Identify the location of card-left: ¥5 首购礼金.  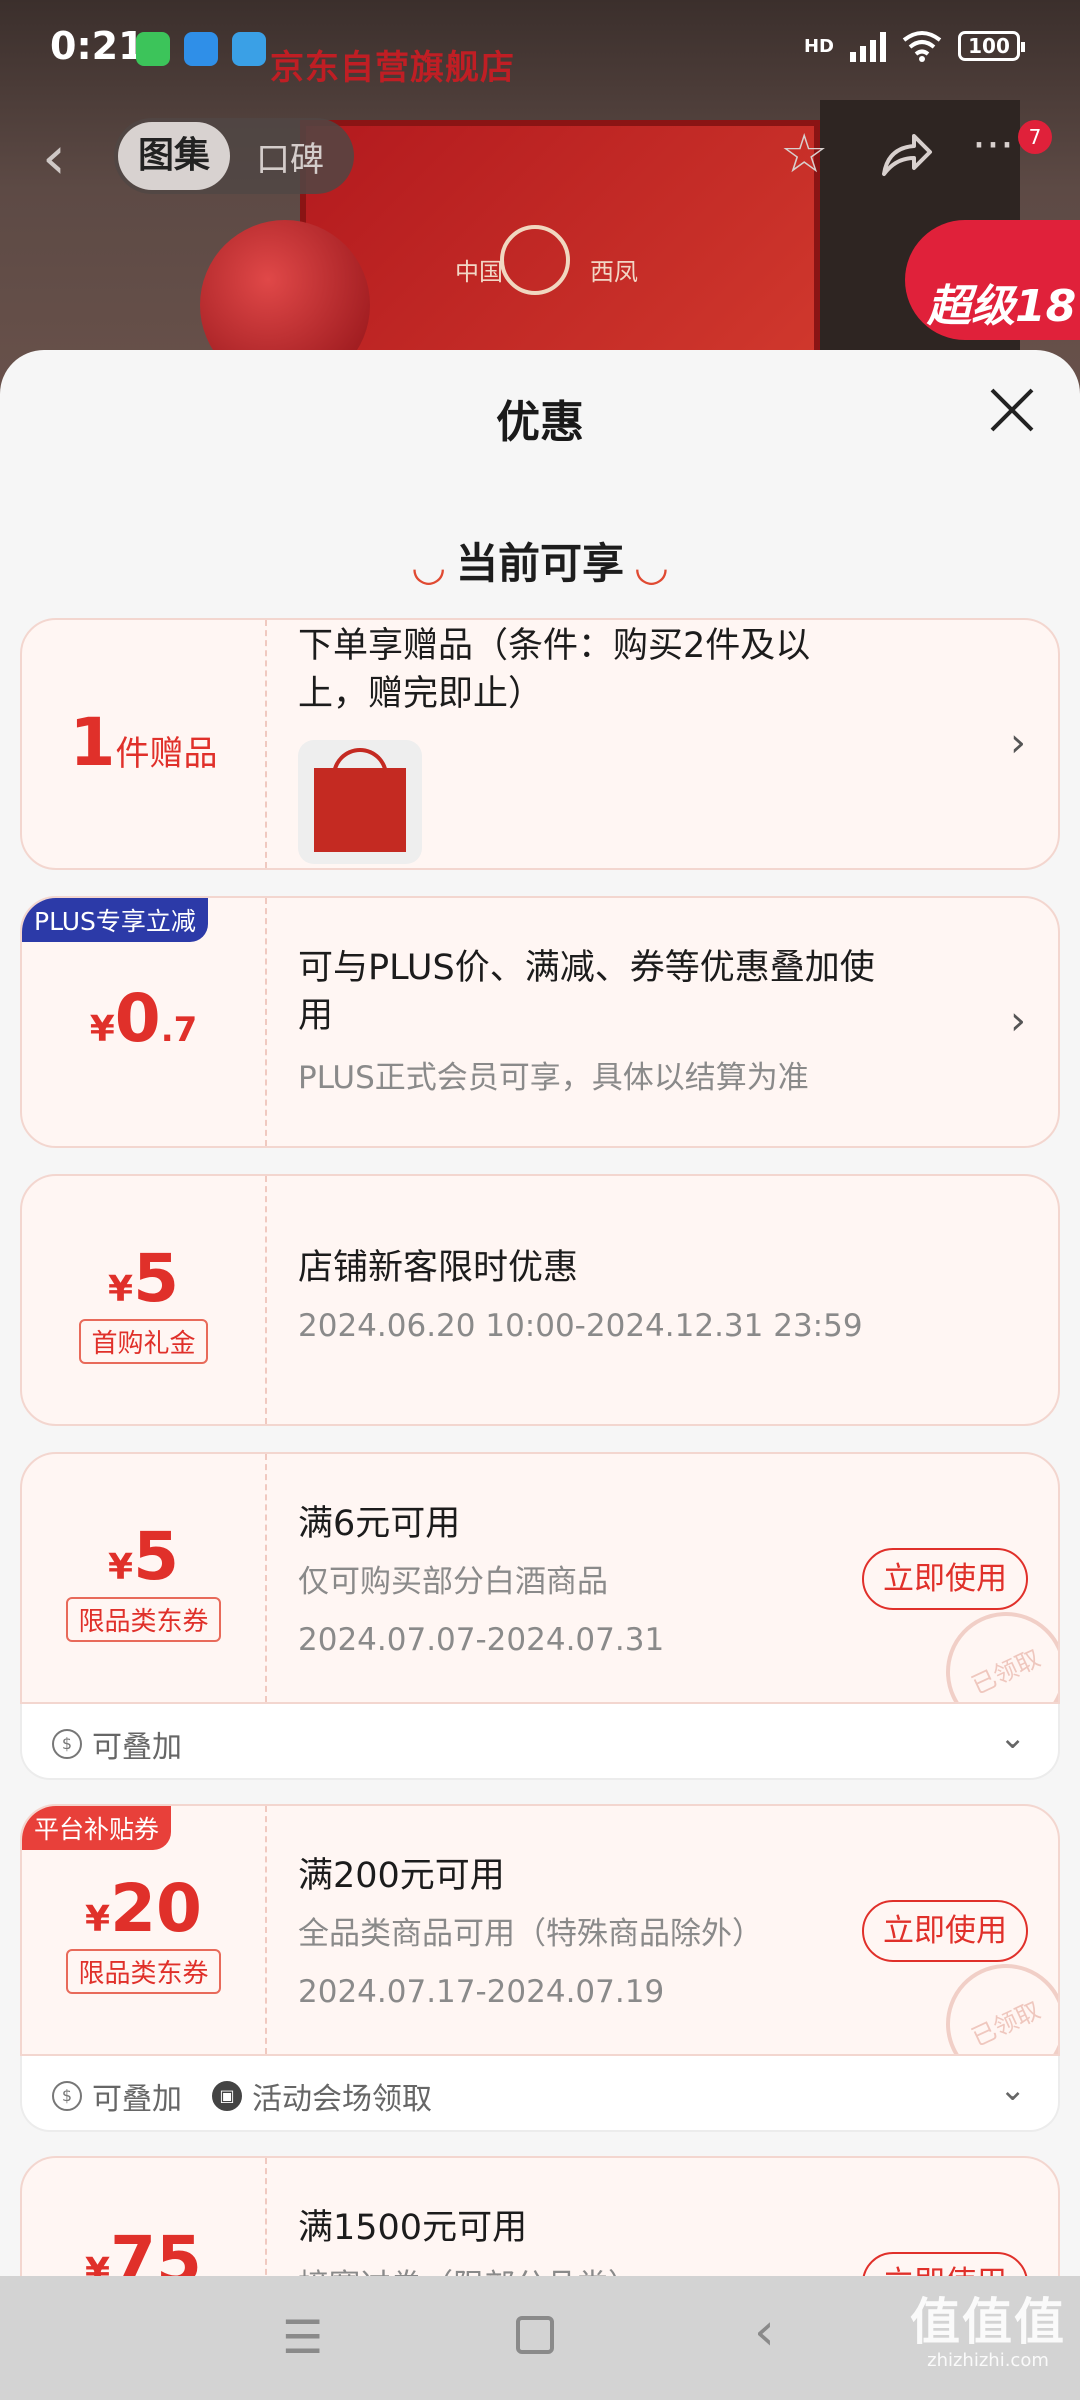
(144, 1300).